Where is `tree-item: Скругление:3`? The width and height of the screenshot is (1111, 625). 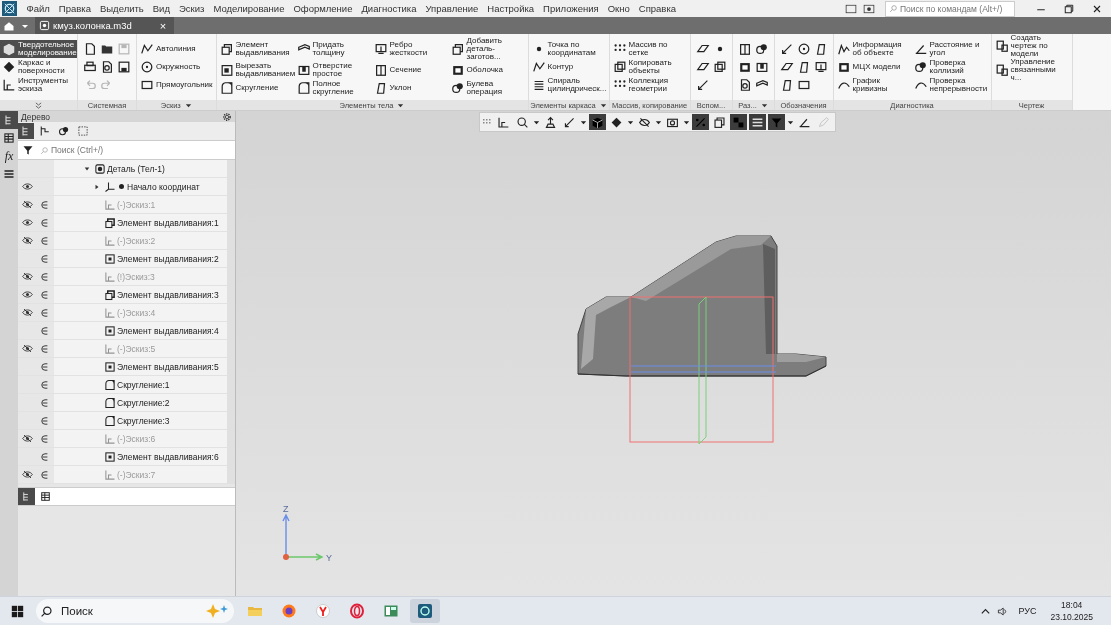
tree-item: Скругление:3 is located at coordinates (143, 420).